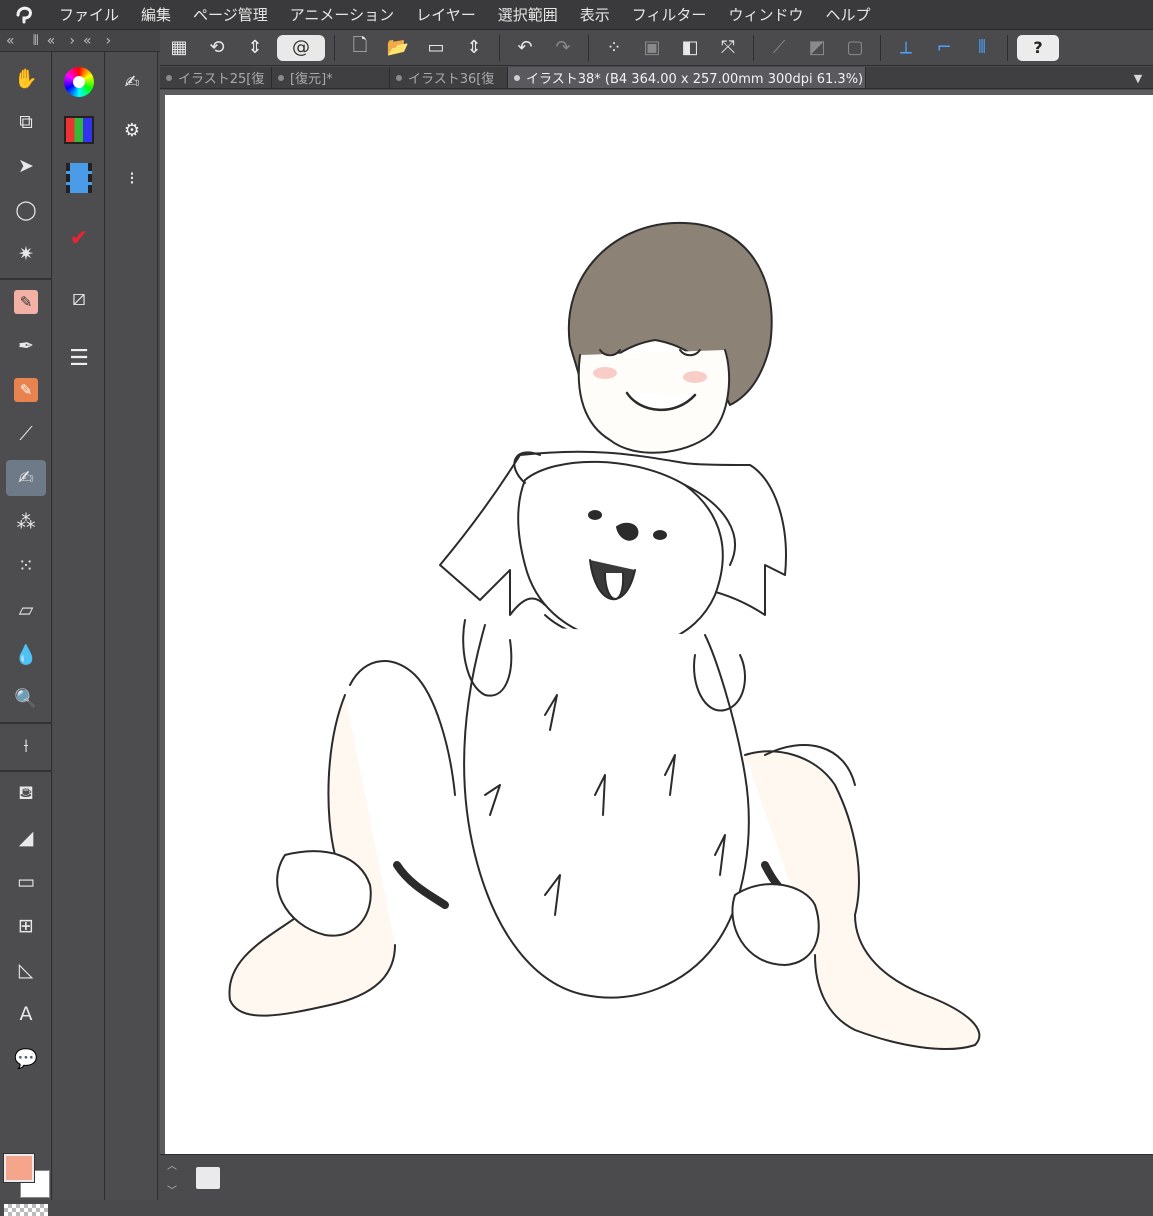  I want to click on help-icon: ?, so click(1038, 47).